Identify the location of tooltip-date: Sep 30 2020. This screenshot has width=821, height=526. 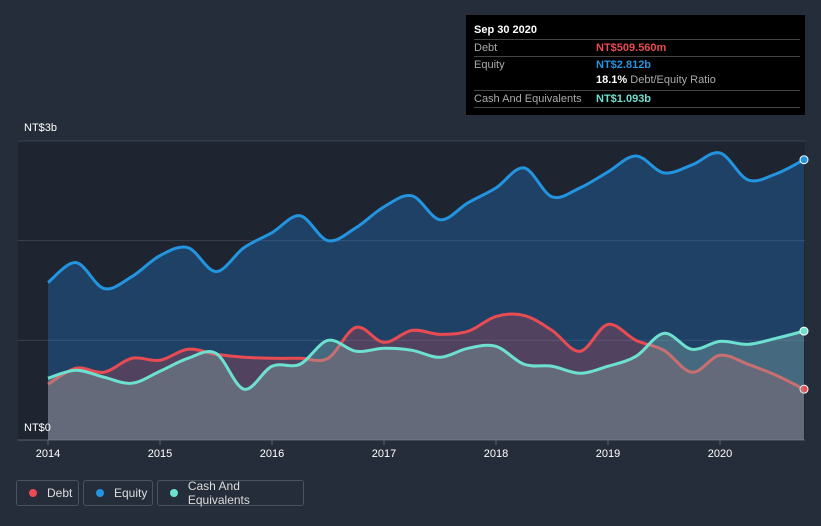
(505, 30).